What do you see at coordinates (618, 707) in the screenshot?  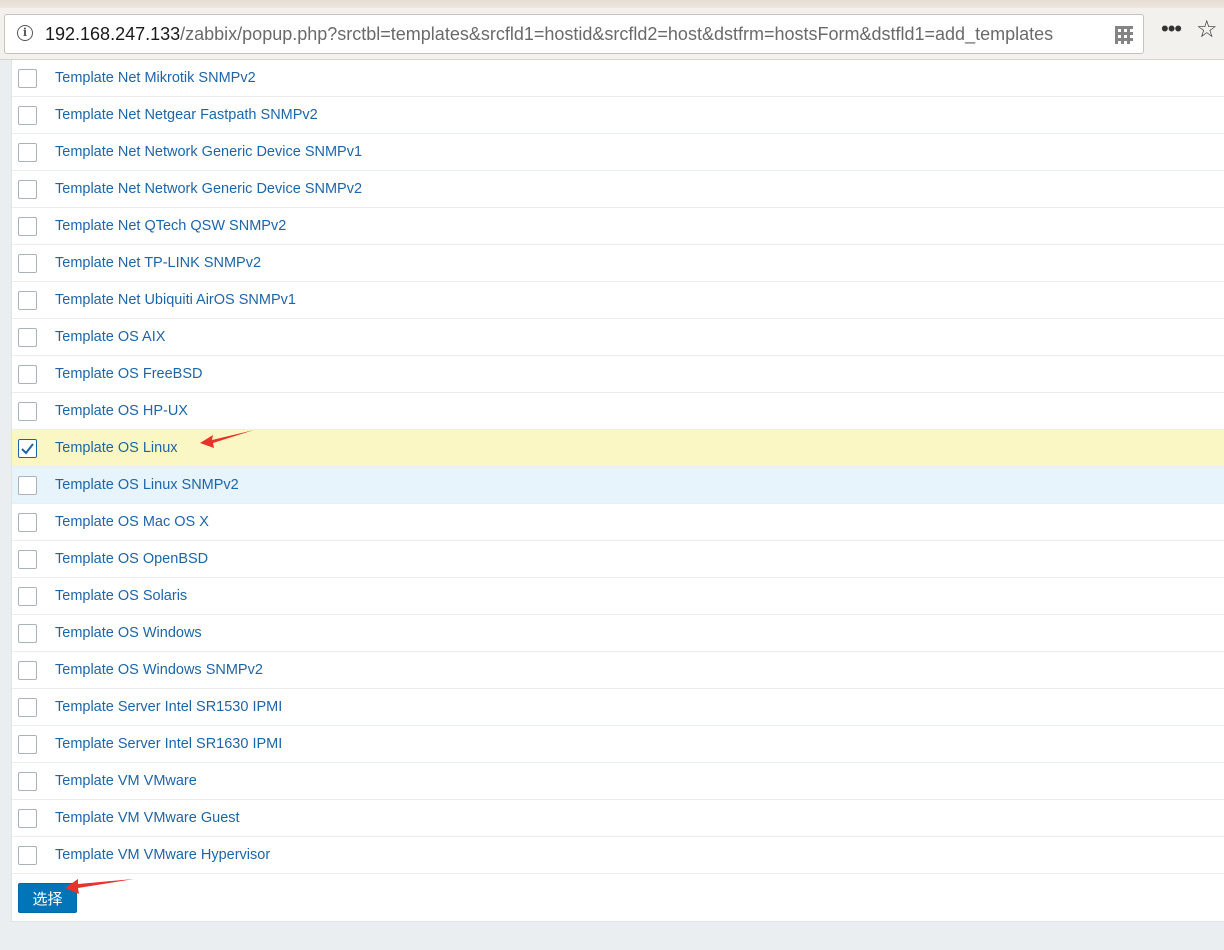 I see `table-row: Template Server Intel SR1530 IPMI` at bounding box center [618, 707].